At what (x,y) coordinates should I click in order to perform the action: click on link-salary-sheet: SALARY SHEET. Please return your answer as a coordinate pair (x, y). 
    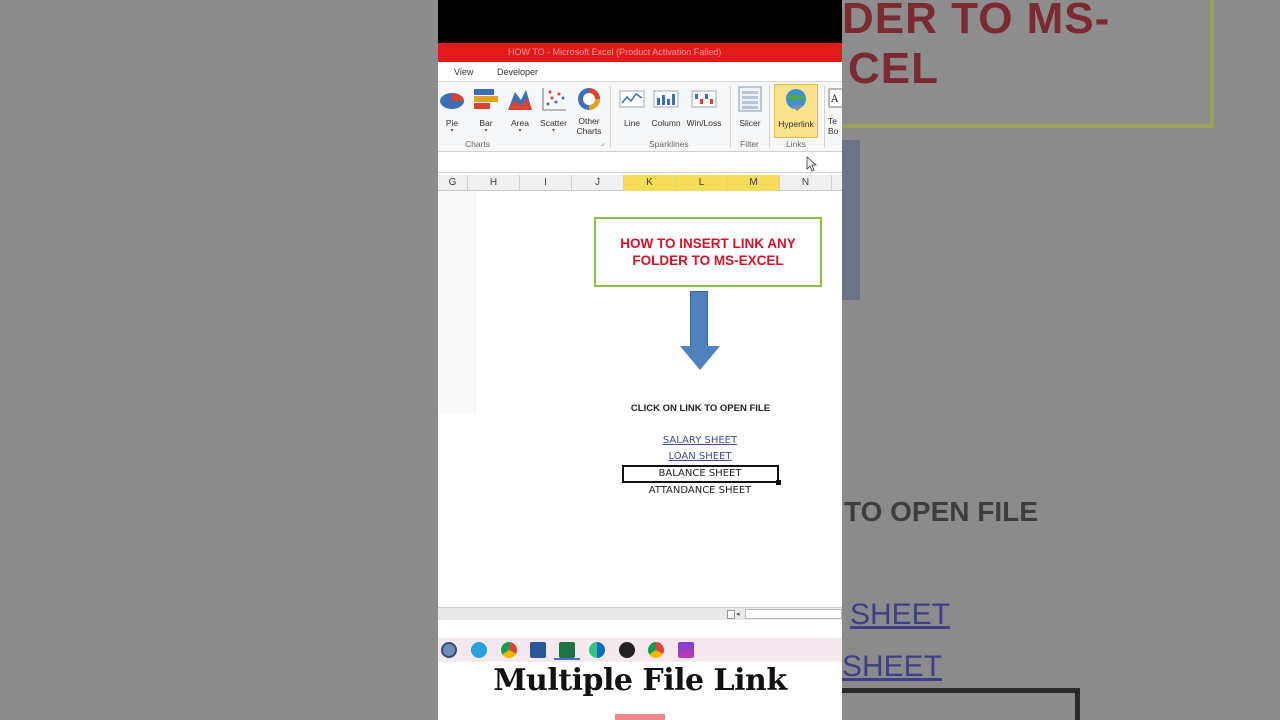
    Looking at the image, I should click on (700, 440).